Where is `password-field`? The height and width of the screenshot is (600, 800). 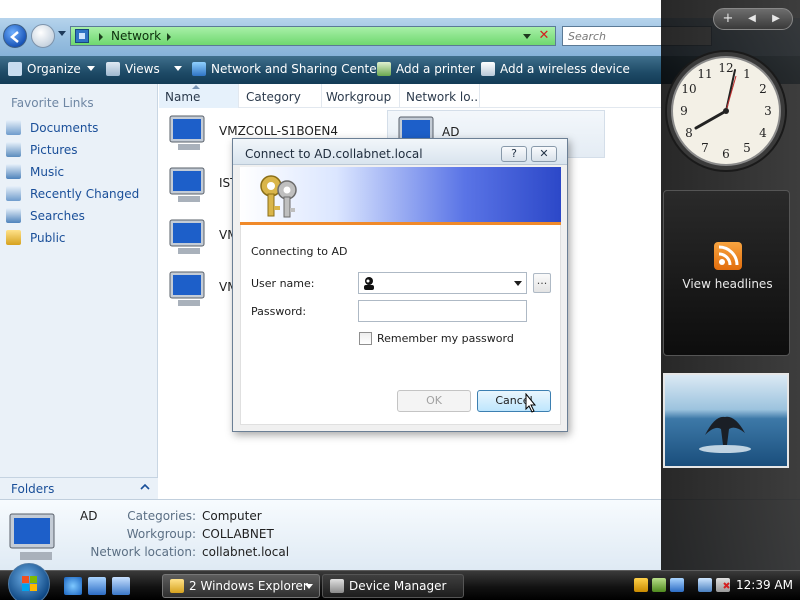 password-field is located at coordinates (442, 311).